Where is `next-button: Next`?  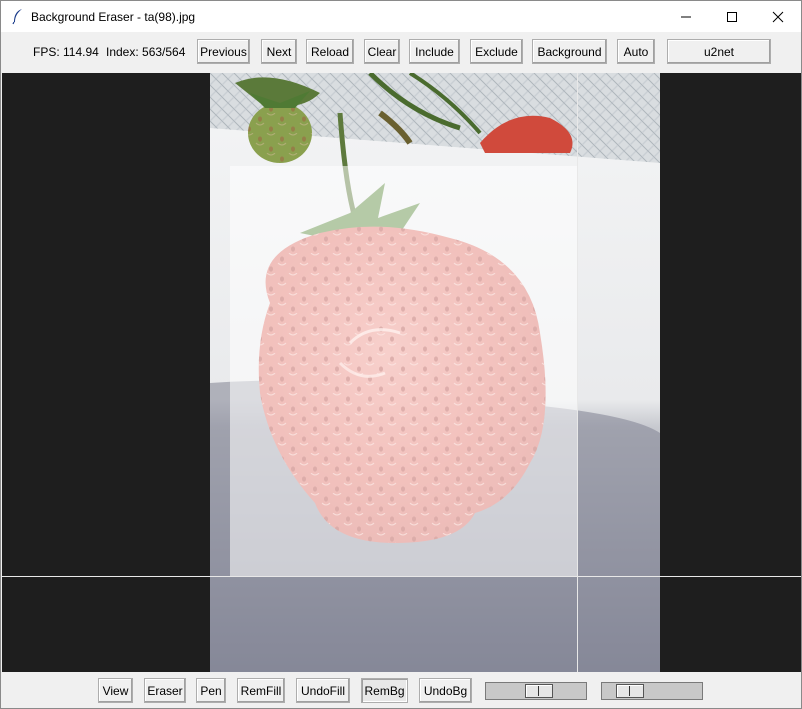 next-button: Next is located at coordinates (279, 51).